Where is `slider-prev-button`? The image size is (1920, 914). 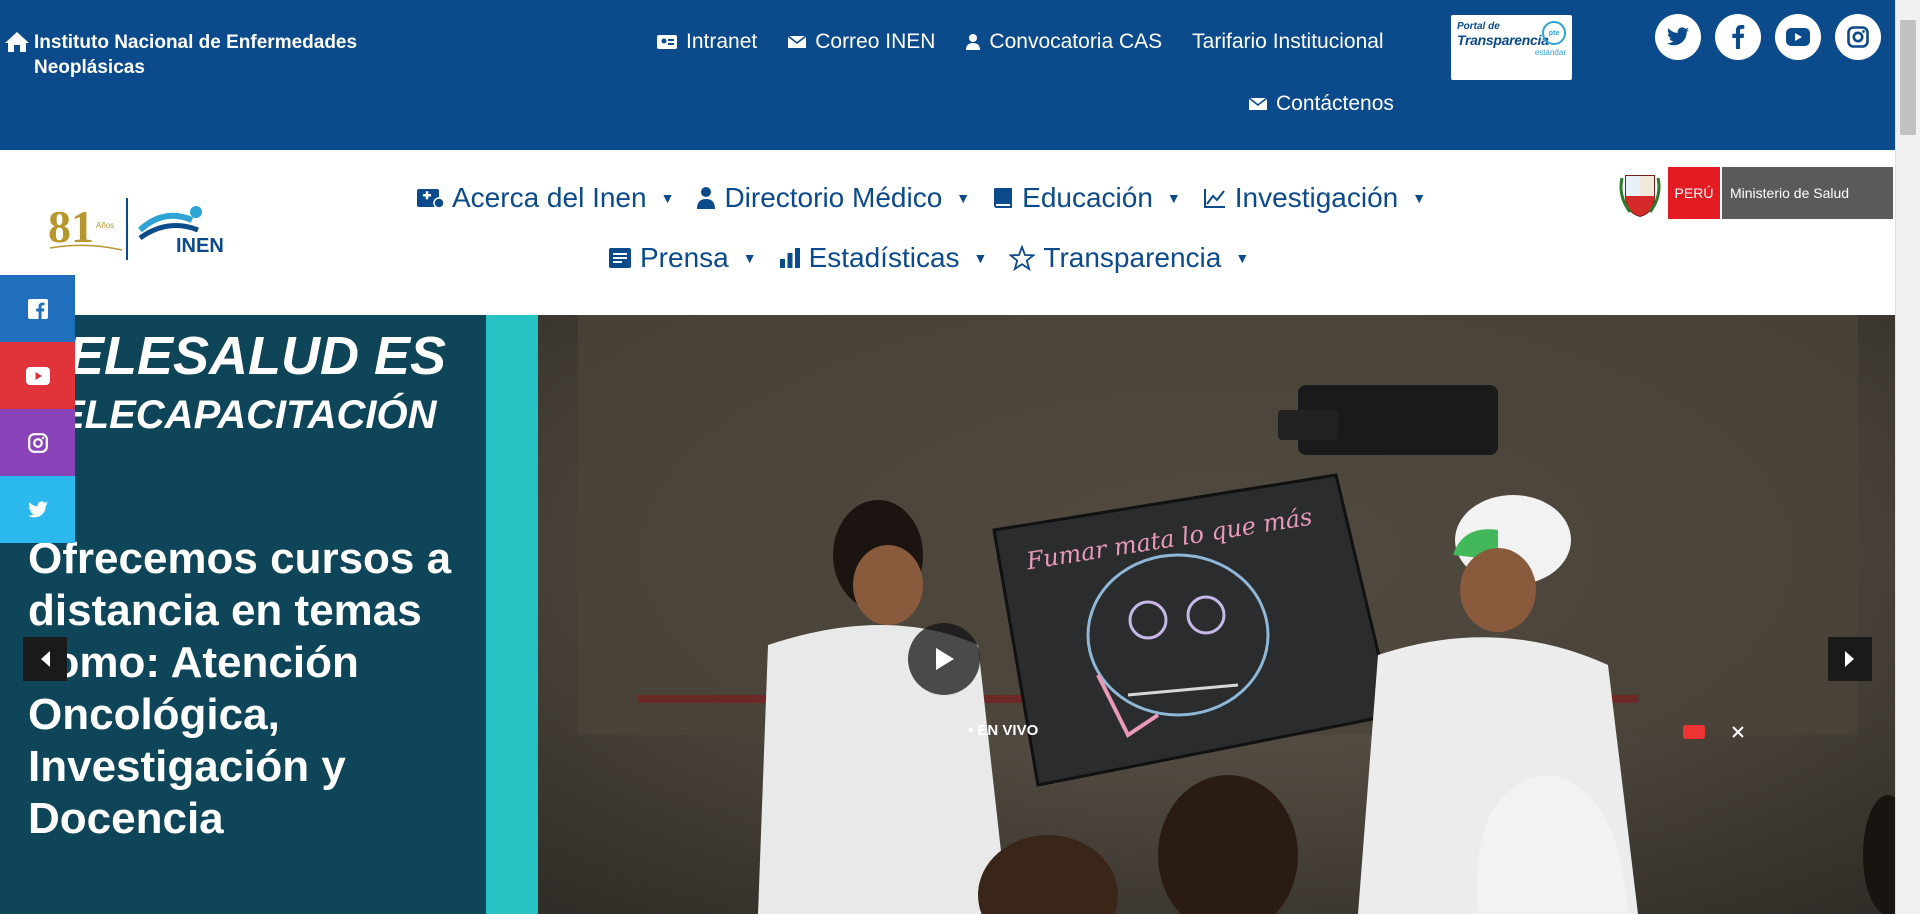 slider-prev-button is located at coordinates (45, 659).